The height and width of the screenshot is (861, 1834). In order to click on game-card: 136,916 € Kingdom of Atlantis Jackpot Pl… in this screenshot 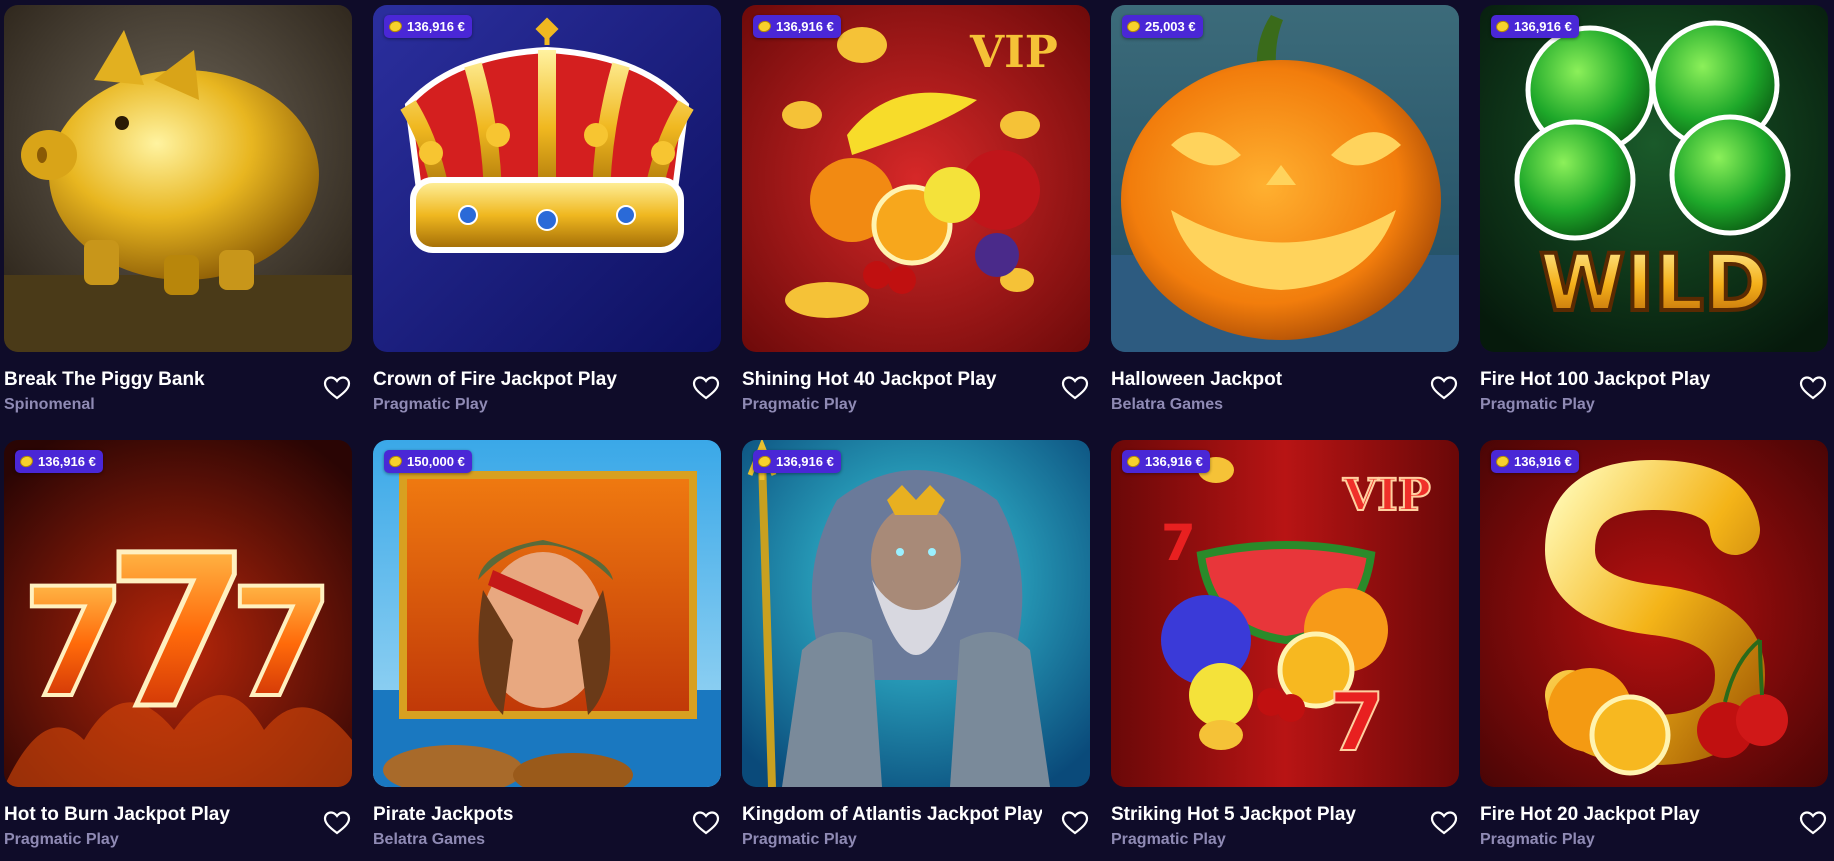, I will do `click(916, 644)`.